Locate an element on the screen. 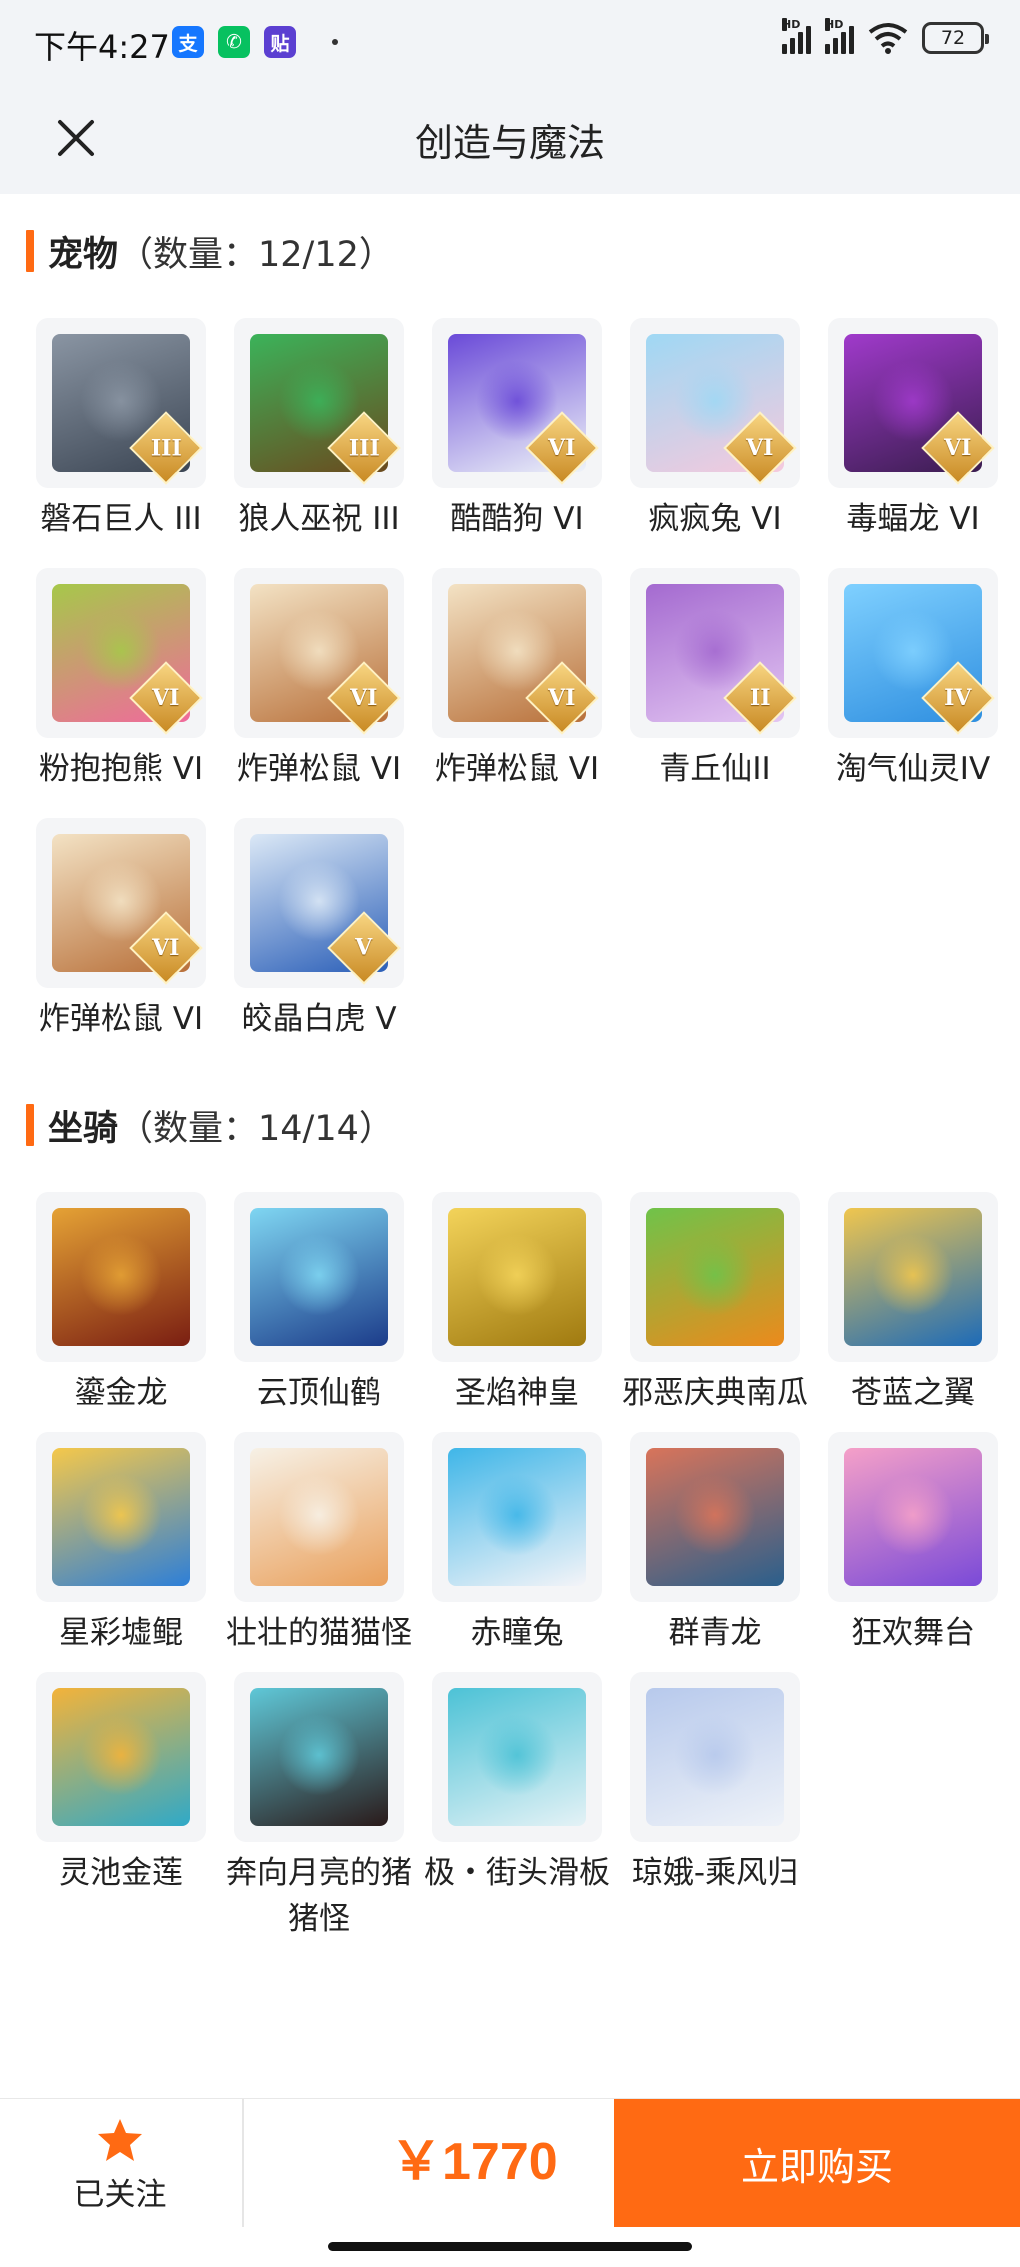 Image resolution: width=1020 pixels, height=2267 pixels. mounts-item: 苍蓝之翼 is located at coordinates (913, 1304).